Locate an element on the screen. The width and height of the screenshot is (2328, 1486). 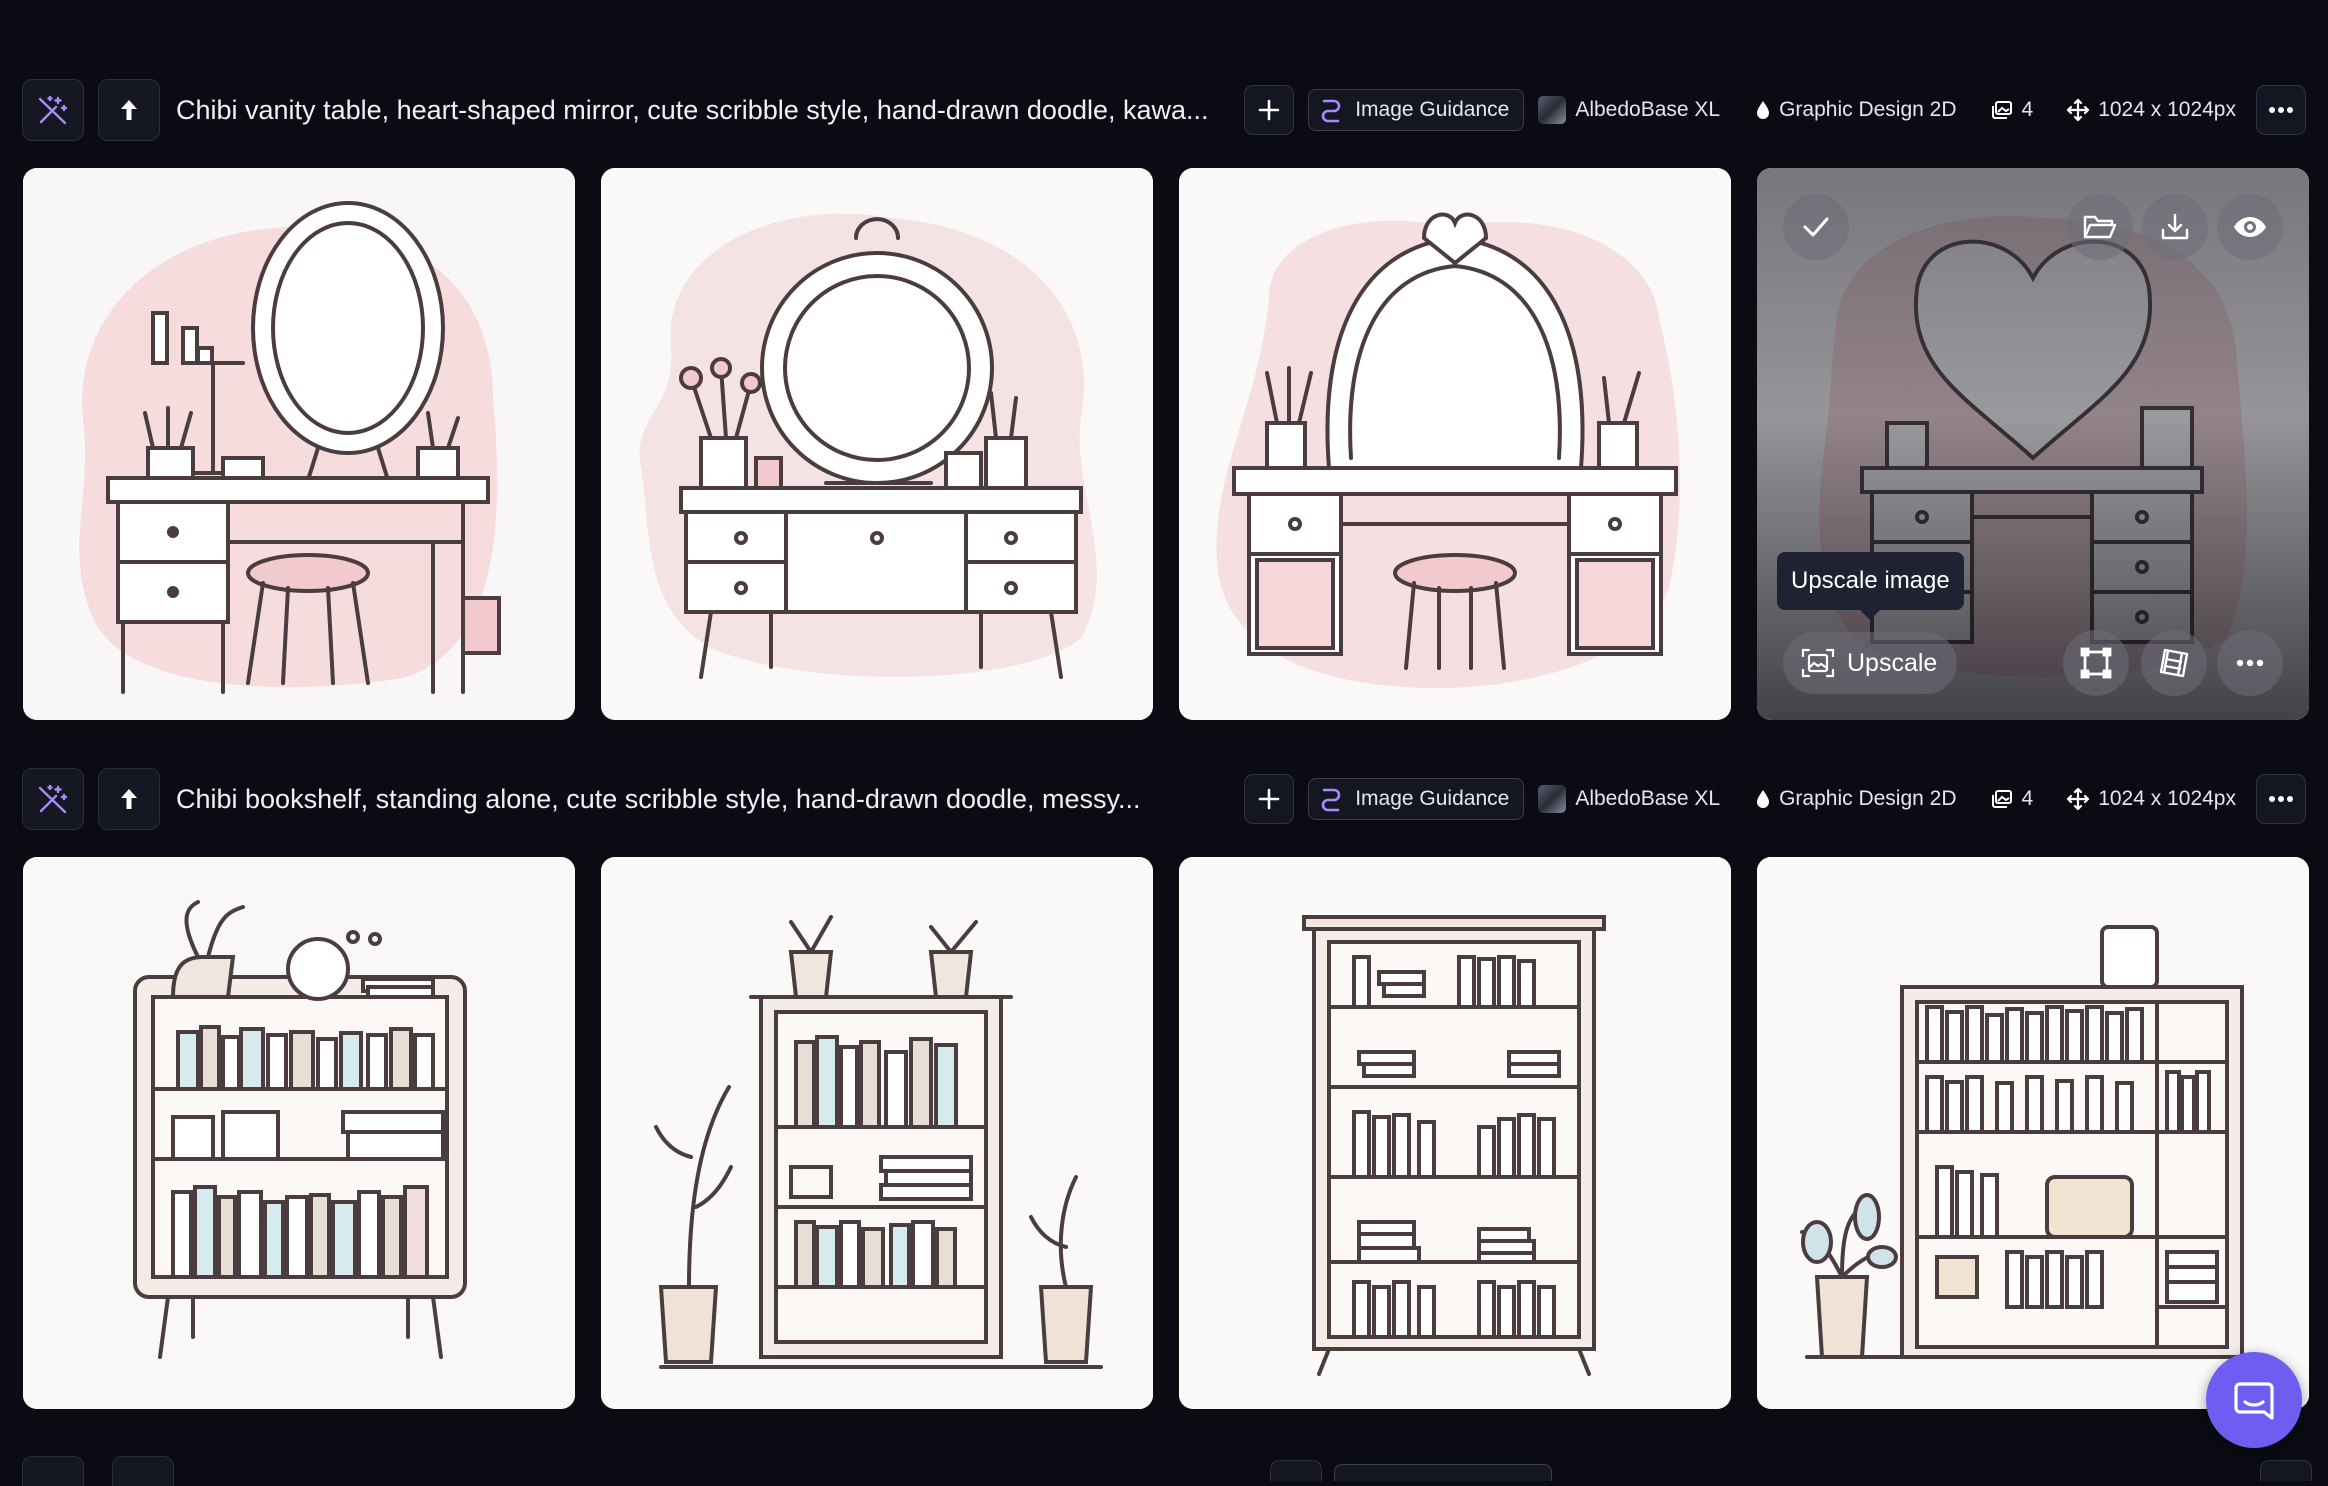
eye-icon is located at coordinates (2250, 227).